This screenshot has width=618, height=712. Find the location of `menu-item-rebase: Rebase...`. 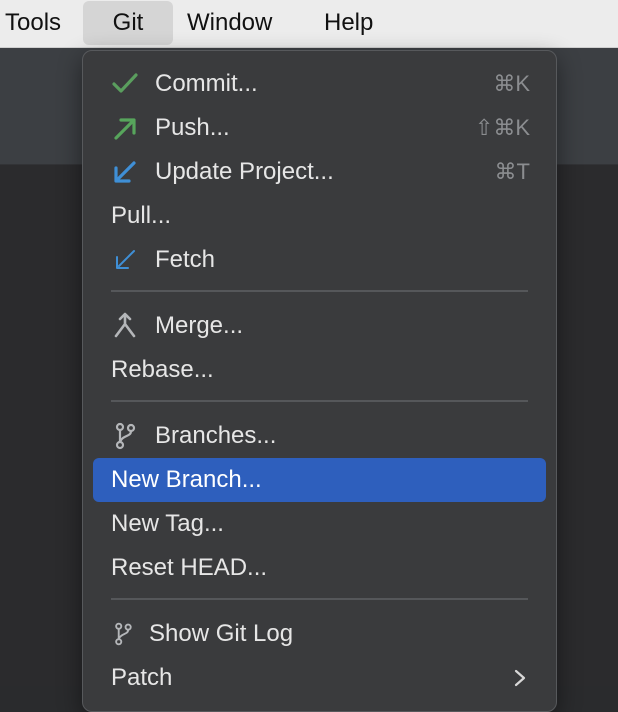

menu-item-rebase: Rebase... is located at coordinates (319, 370).